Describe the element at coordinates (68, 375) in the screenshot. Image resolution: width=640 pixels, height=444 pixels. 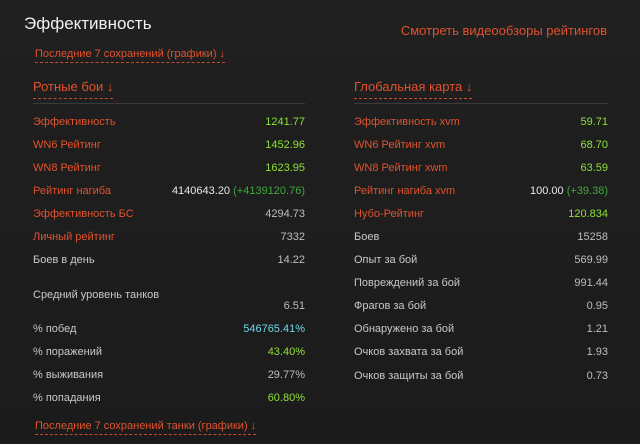
I see `stat-label: % выживания` at that location.